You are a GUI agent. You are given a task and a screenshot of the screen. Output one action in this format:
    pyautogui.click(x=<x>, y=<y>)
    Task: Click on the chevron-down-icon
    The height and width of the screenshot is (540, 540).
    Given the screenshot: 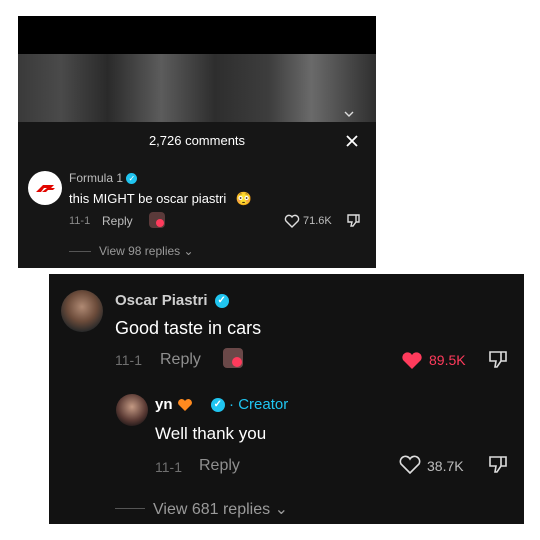 What is the action you would take?
    pyautogui.click(x=349, y=114)
    